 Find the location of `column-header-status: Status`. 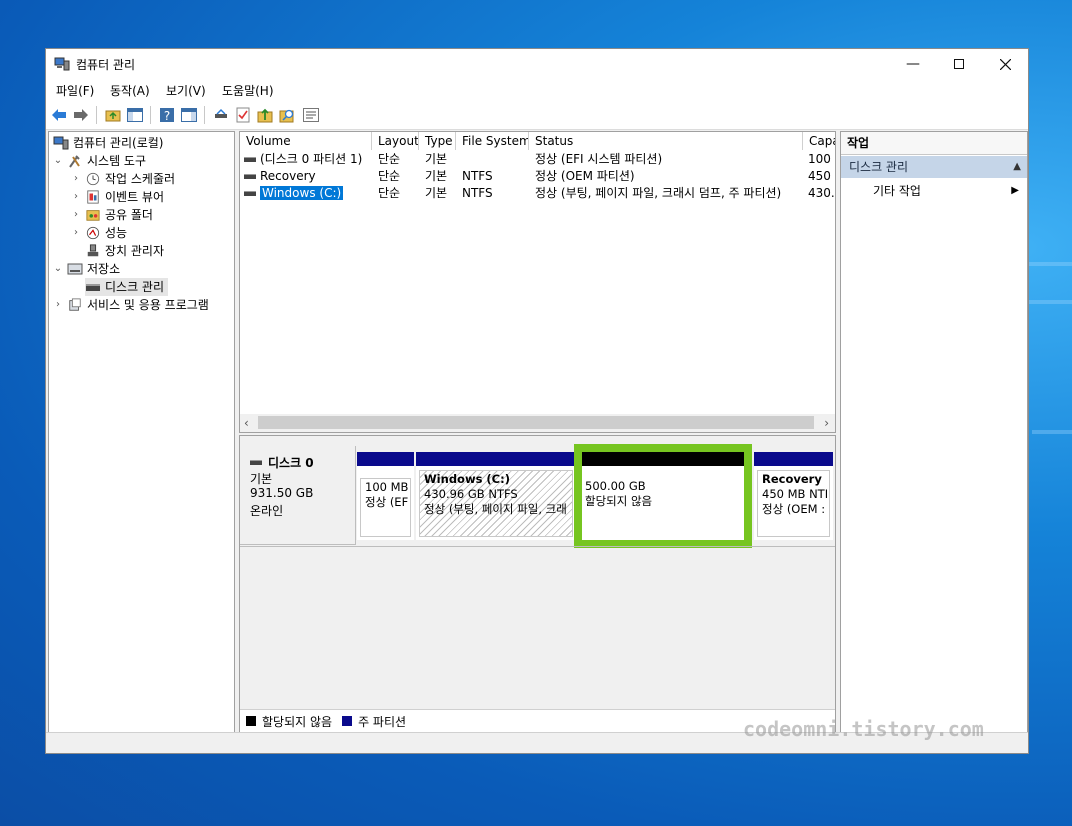

column-header-status: Status is located at coordinates (666, 141).